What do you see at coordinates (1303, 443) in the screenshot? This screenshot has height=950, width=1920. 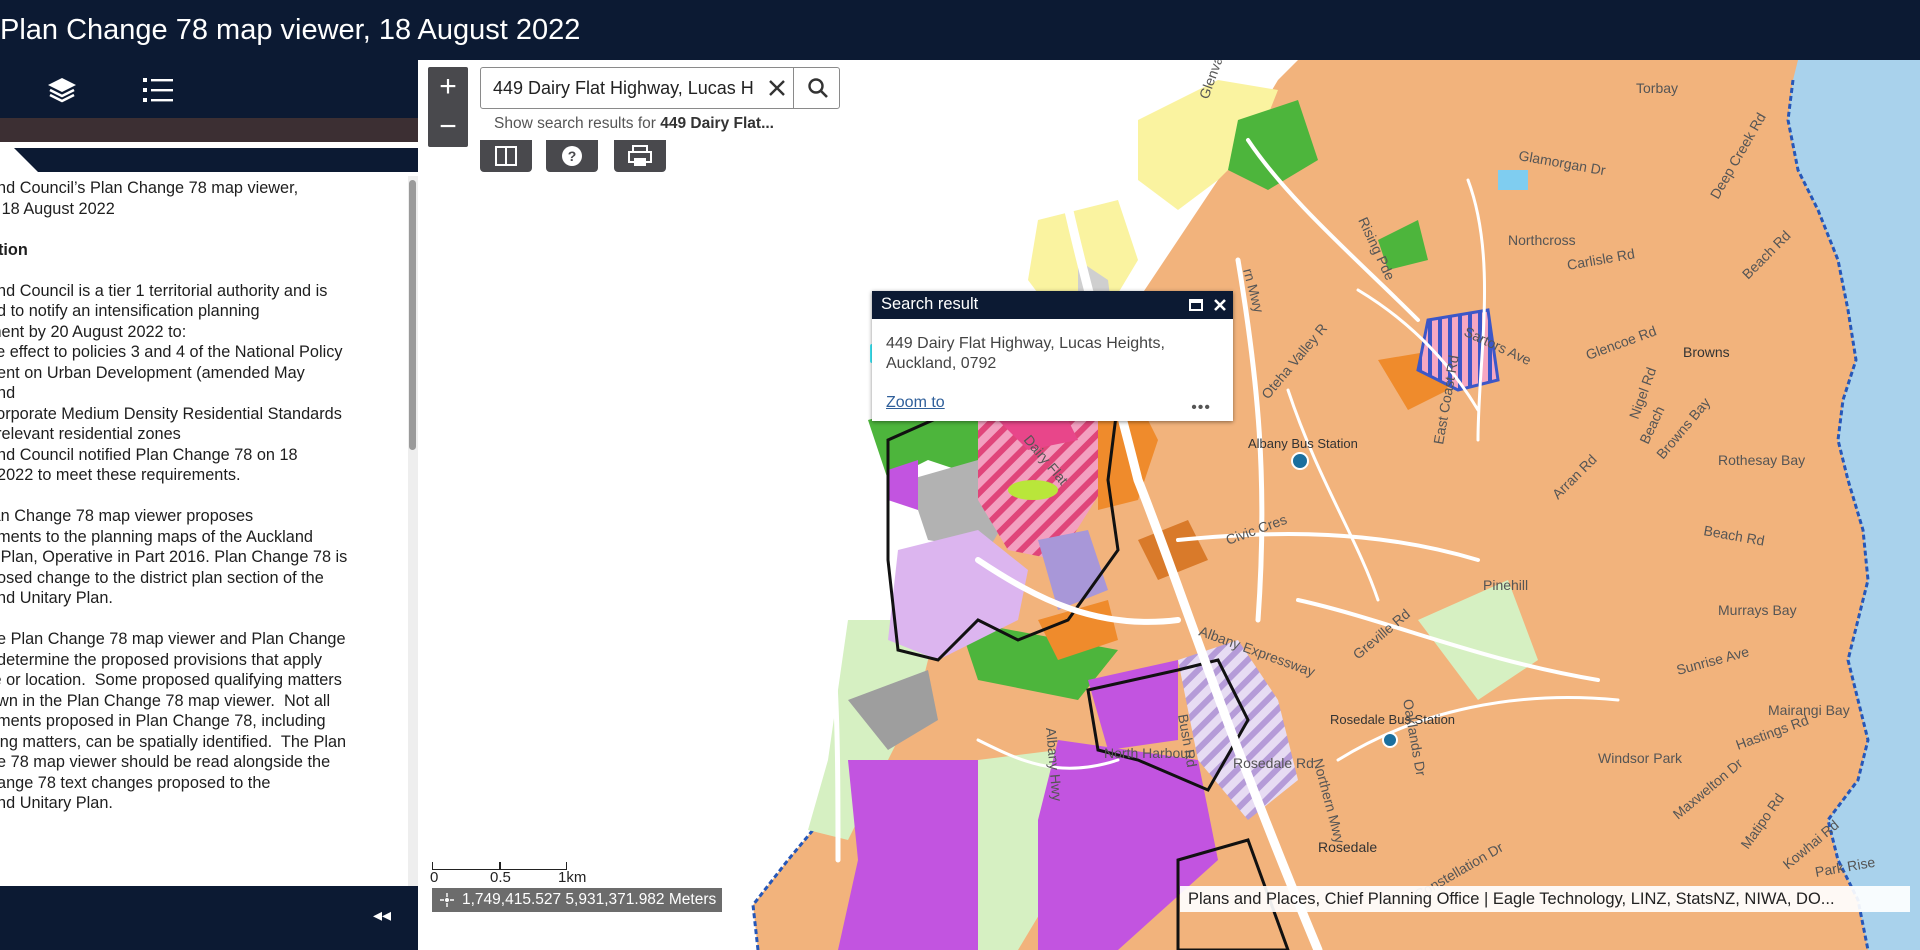 I see `label-albanybus: Albany Bus Station` at bounding box center [1303, 443].